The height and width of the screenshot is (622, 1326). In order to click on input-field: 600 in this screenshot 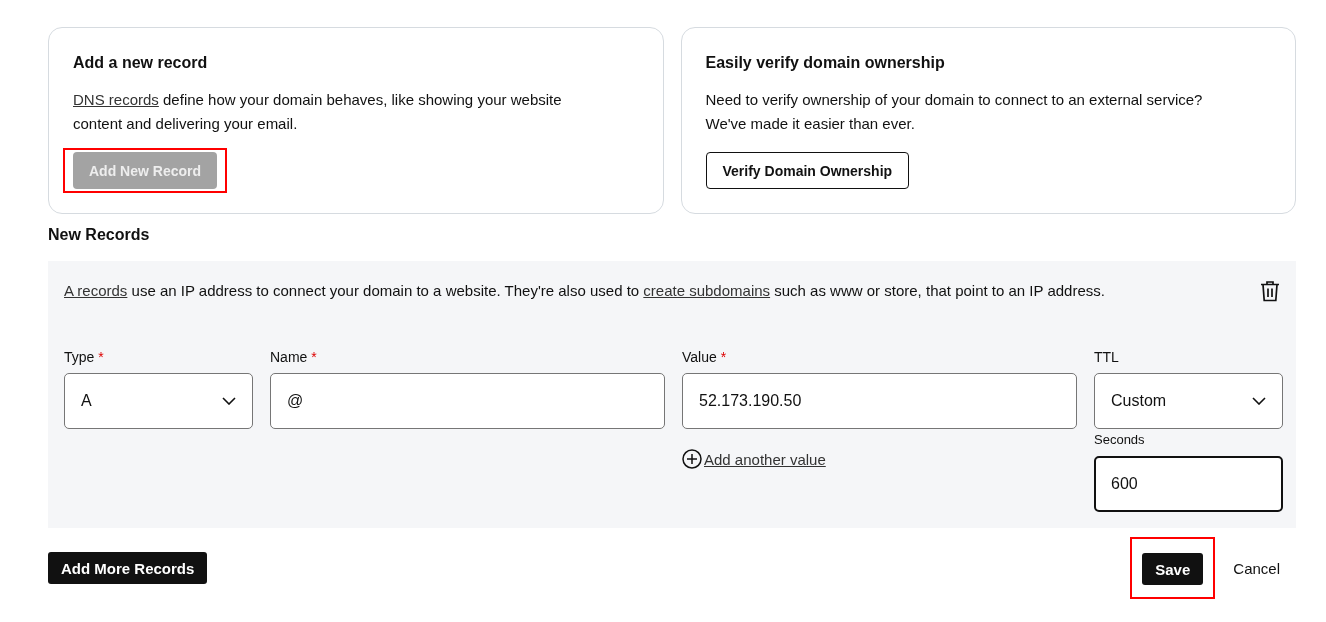, I will do `click(1188, 484)`.